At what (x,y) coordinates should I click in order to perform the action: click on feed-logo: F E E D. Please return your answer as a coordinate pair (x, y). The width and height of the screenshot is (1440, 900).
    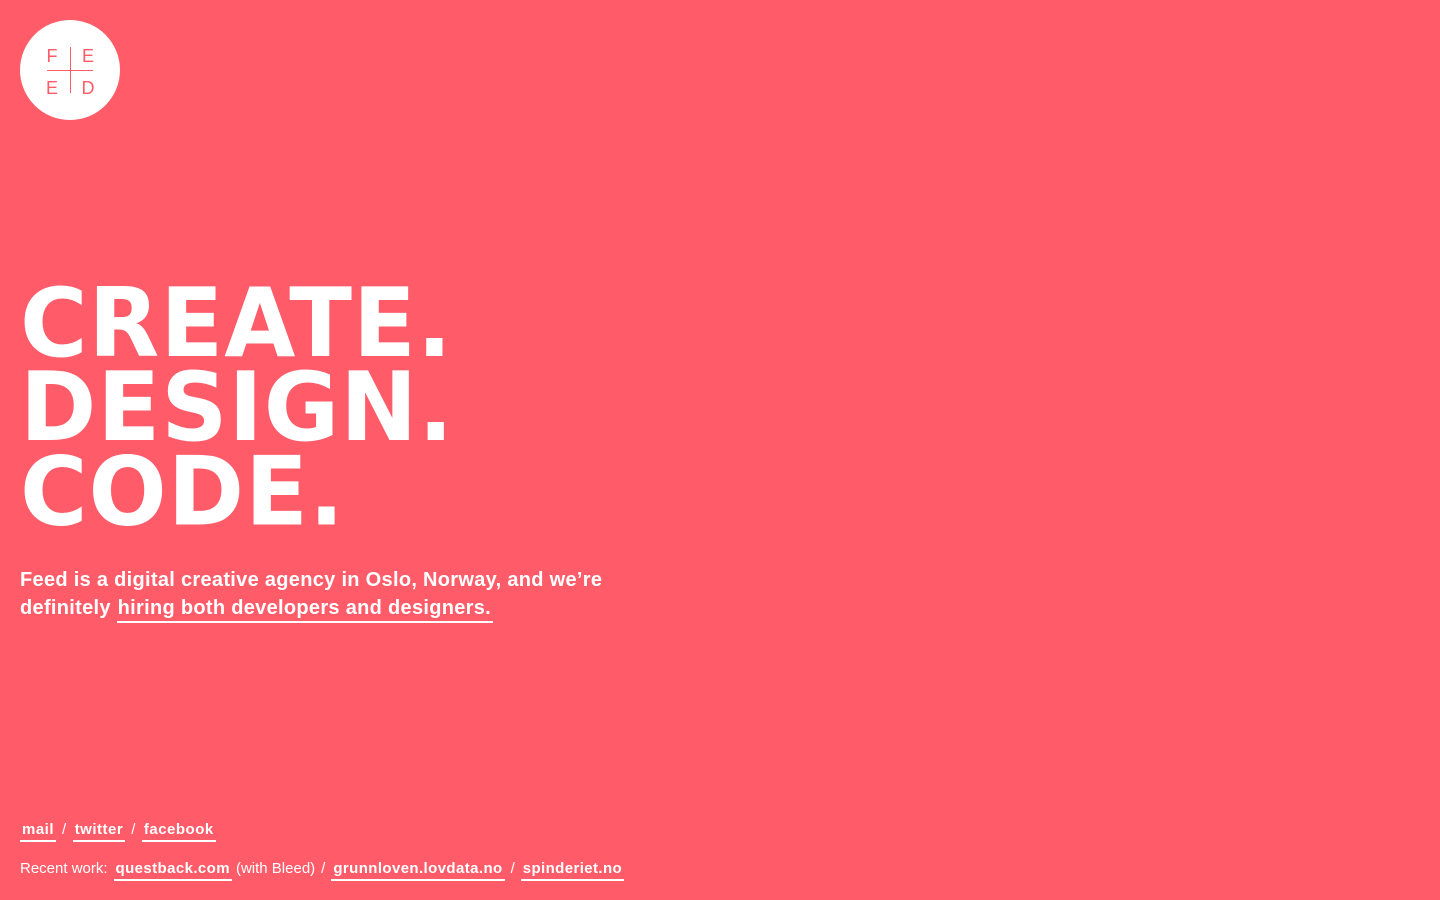
    Looking at the image, I should click on (70, 70).